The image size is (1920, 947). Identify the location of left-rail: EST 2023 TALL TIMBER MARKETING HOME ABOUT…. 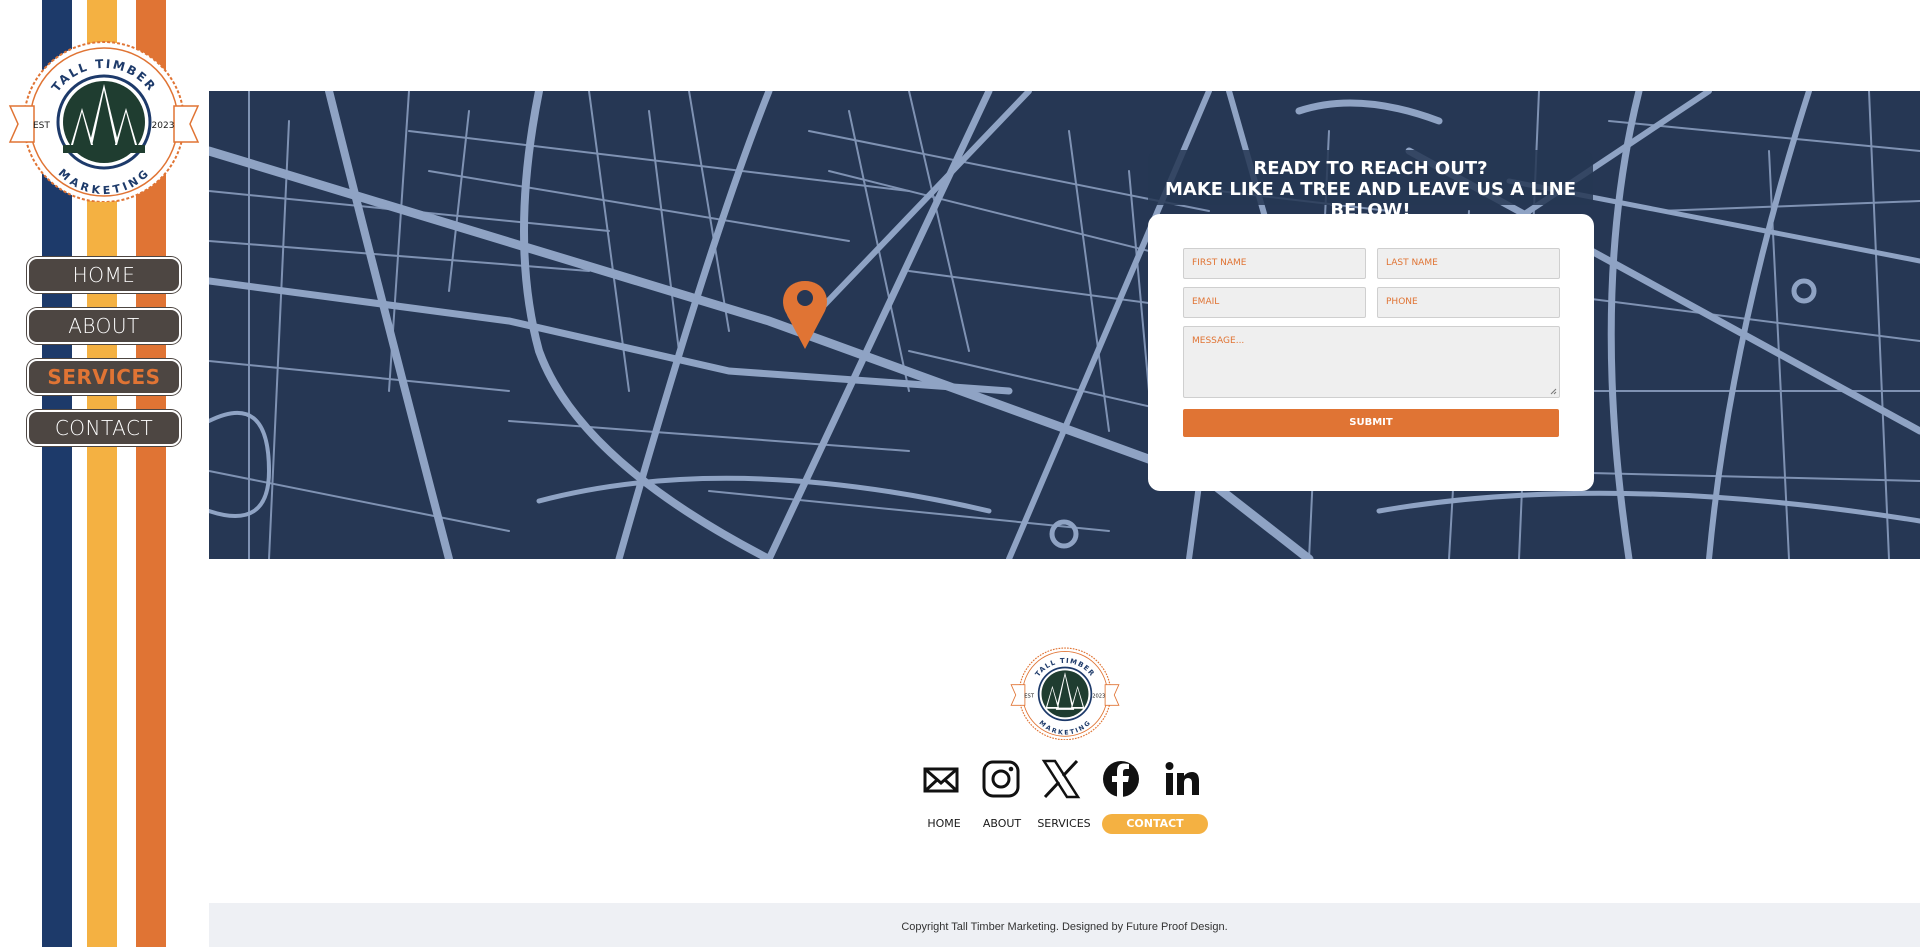
(104, 473).